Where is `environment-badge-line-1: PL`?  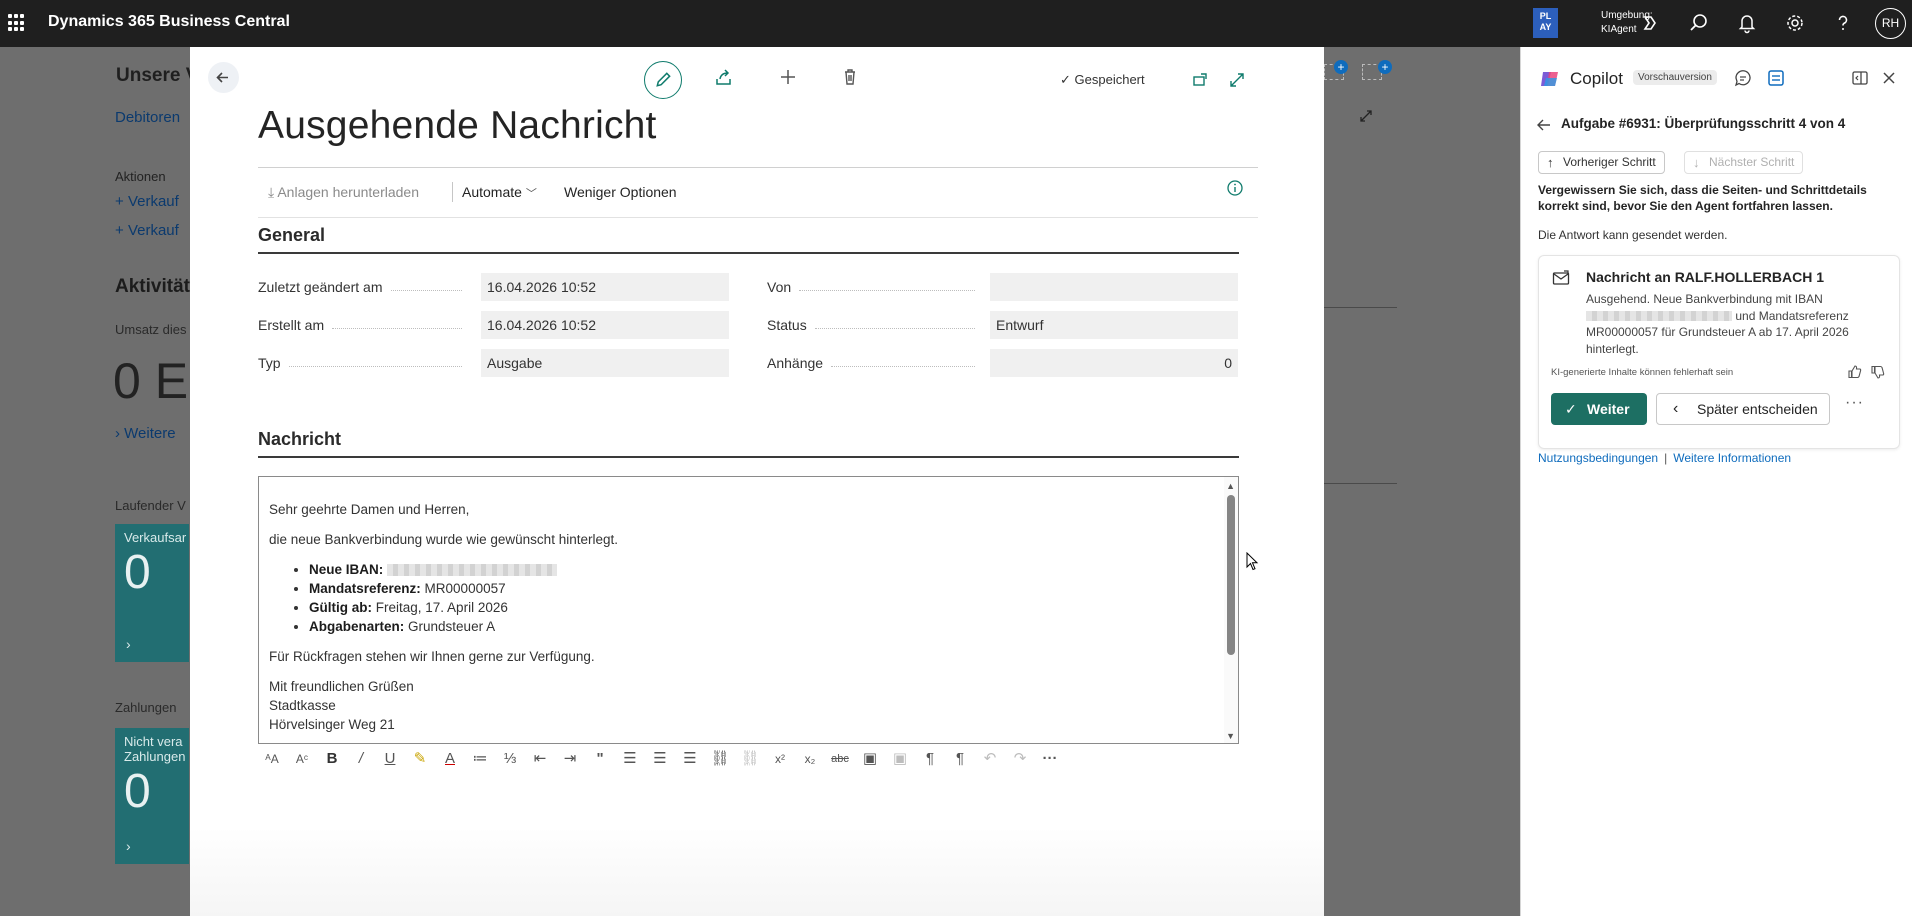 environment-badge-line-1: PL is located at coordinates (1545, 16).